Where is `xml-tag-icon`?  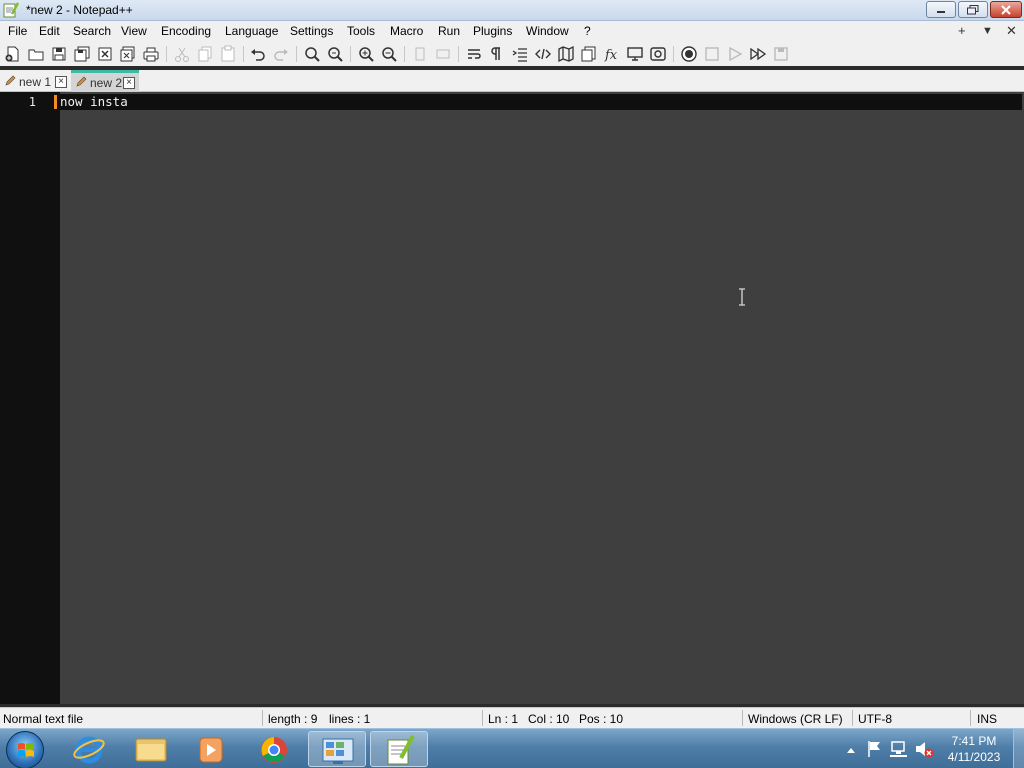
xml-tag-icon is located at coordinates (543, 54).